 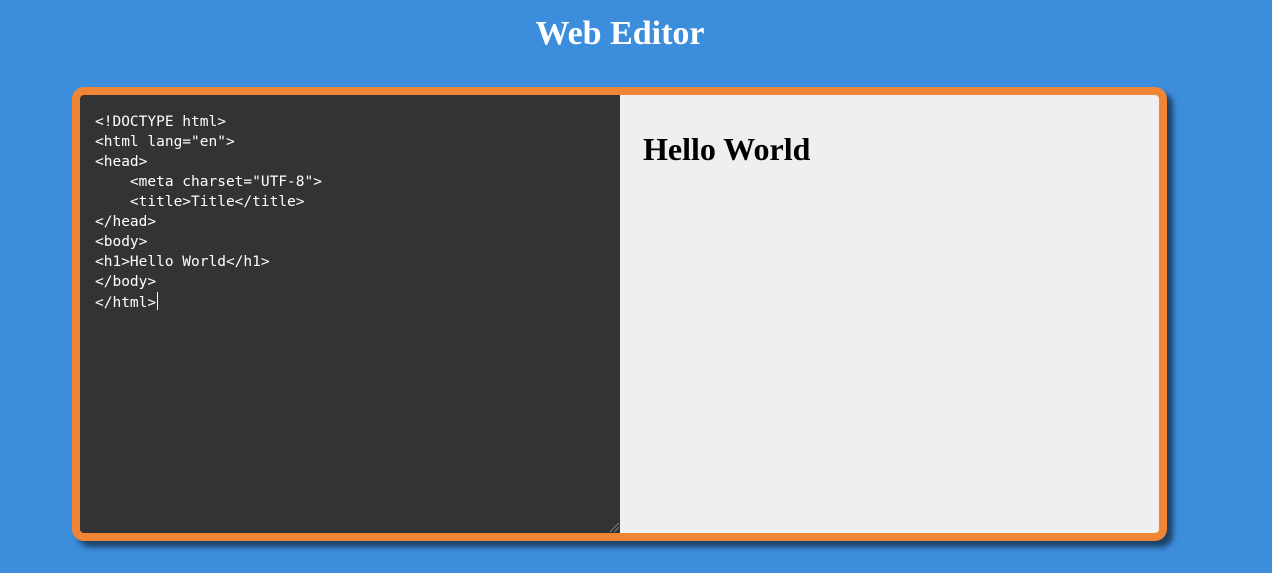 What do you see at coordinates (200, 202) in the screenshot?
I see `code-line: <title>Title</title>` at bounding box center [200, 202].